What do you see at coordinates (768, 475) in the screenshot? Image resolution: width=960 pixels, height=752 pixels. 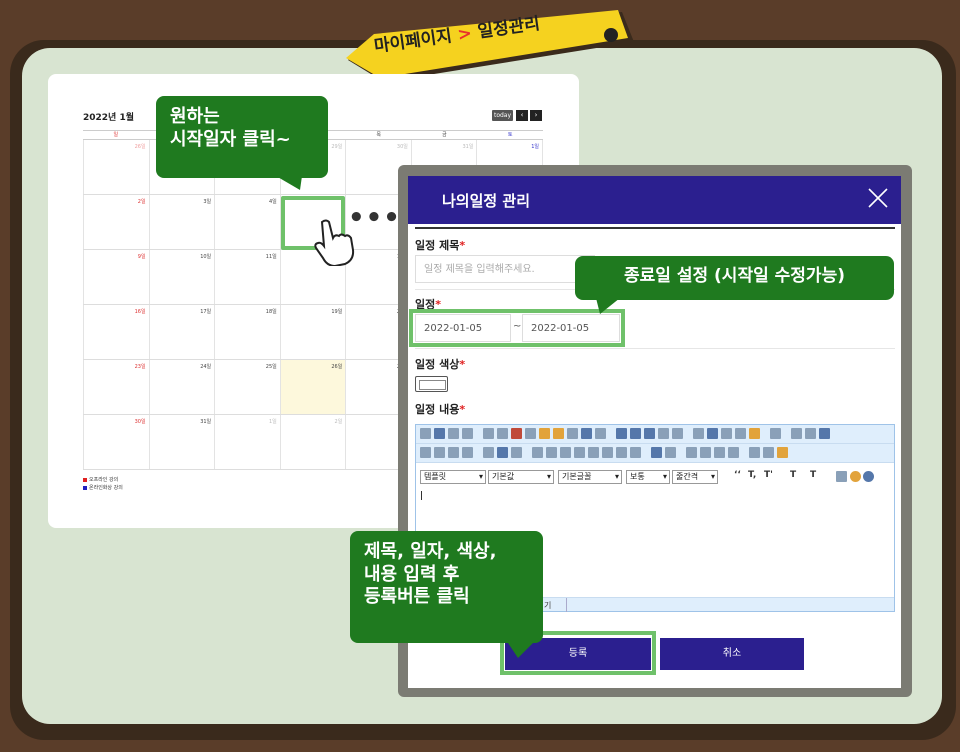 I see `superscript-button: T'` at bounding box center [768, 475].